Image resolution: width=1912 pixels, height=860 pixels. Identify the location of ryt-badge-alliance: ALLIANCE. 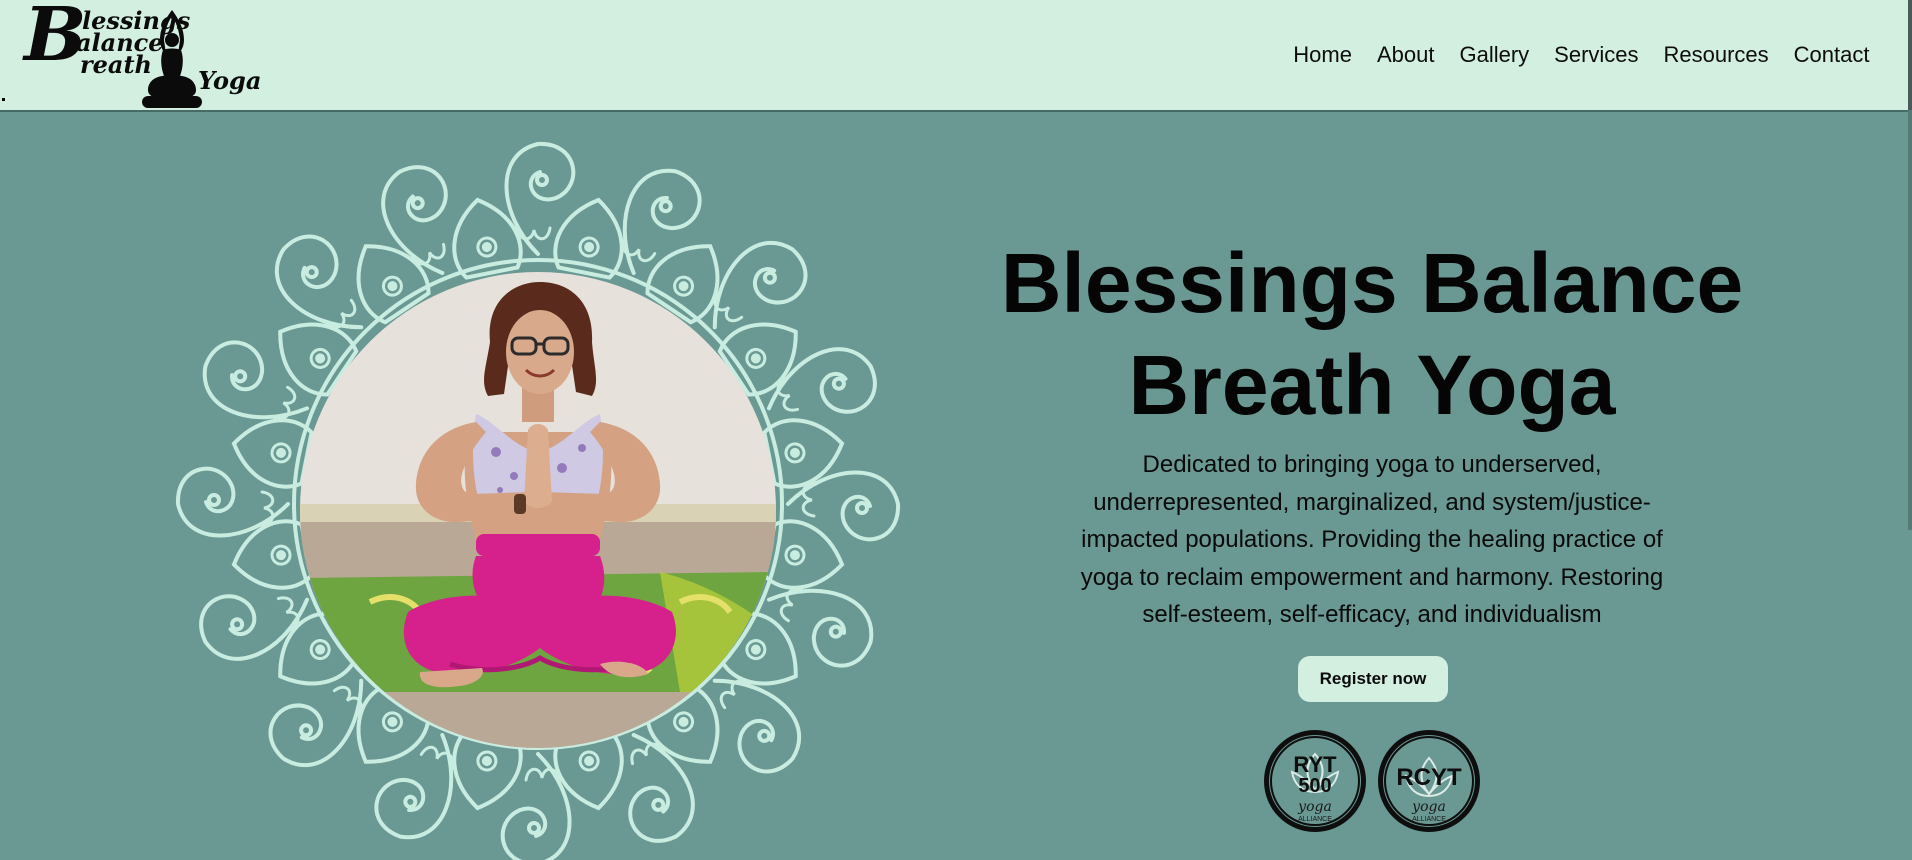
(1315, 819).